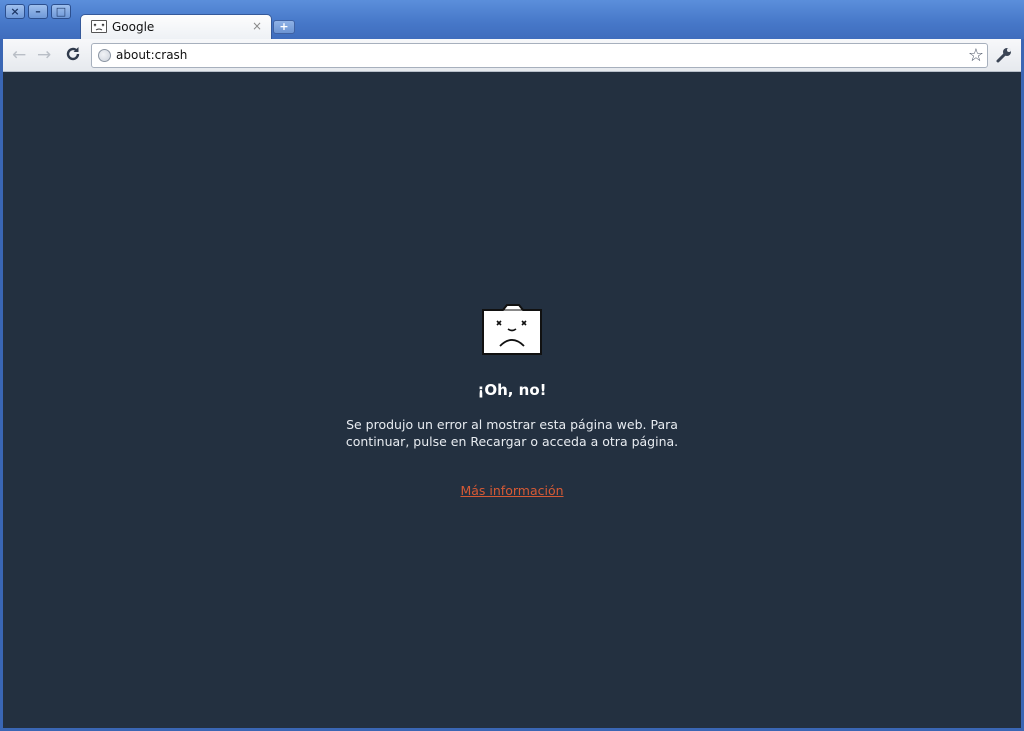 Image resolution: width=1024 pixels, height=731 pixels. What do you see at coordinates (257, 26) in the screenshot?
I see `tab-close-icon: ×` at bounding box center [257, 26].